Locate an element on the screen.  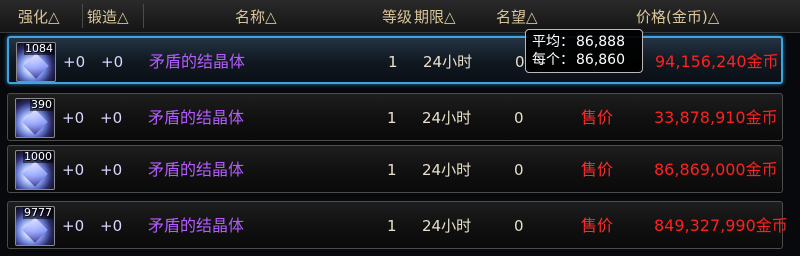
crystal-icon: 1000 is located at coordinates (35, 170).